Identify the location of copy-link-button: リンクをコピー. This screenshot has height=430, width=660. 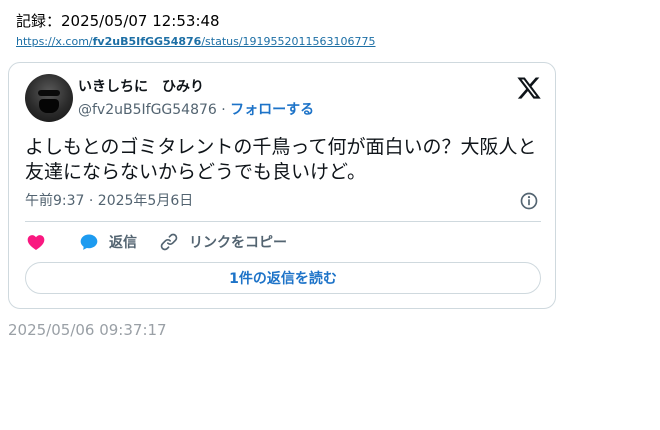
(223, 242).